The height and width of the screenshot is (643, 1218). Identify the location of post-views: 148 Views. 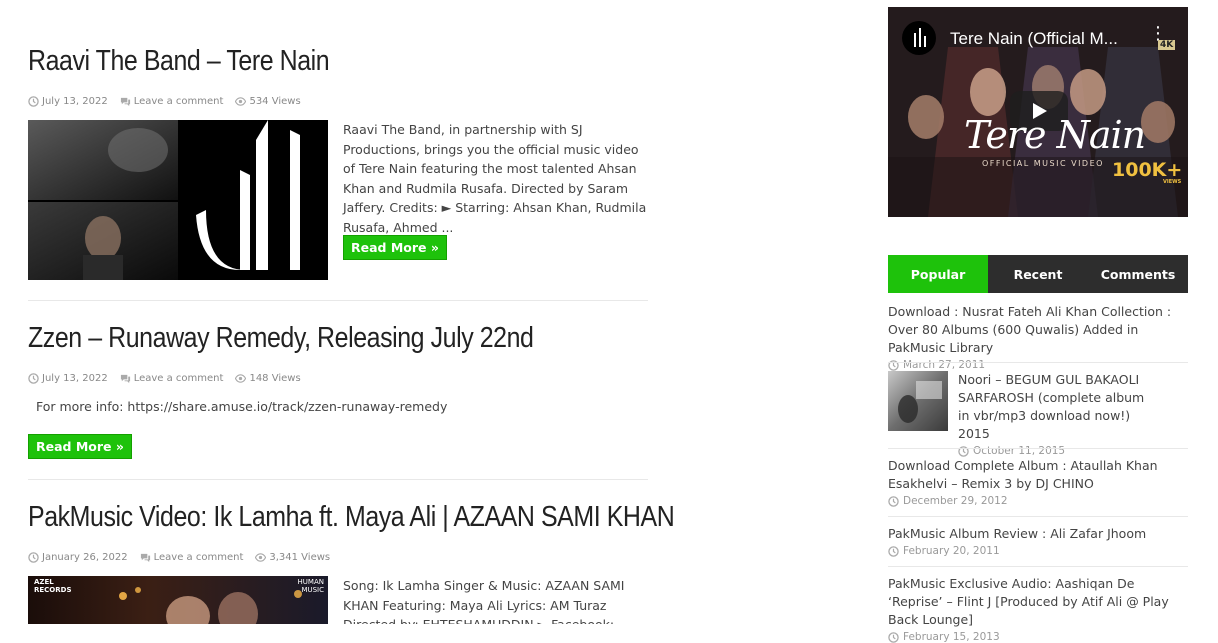
(268, 378).